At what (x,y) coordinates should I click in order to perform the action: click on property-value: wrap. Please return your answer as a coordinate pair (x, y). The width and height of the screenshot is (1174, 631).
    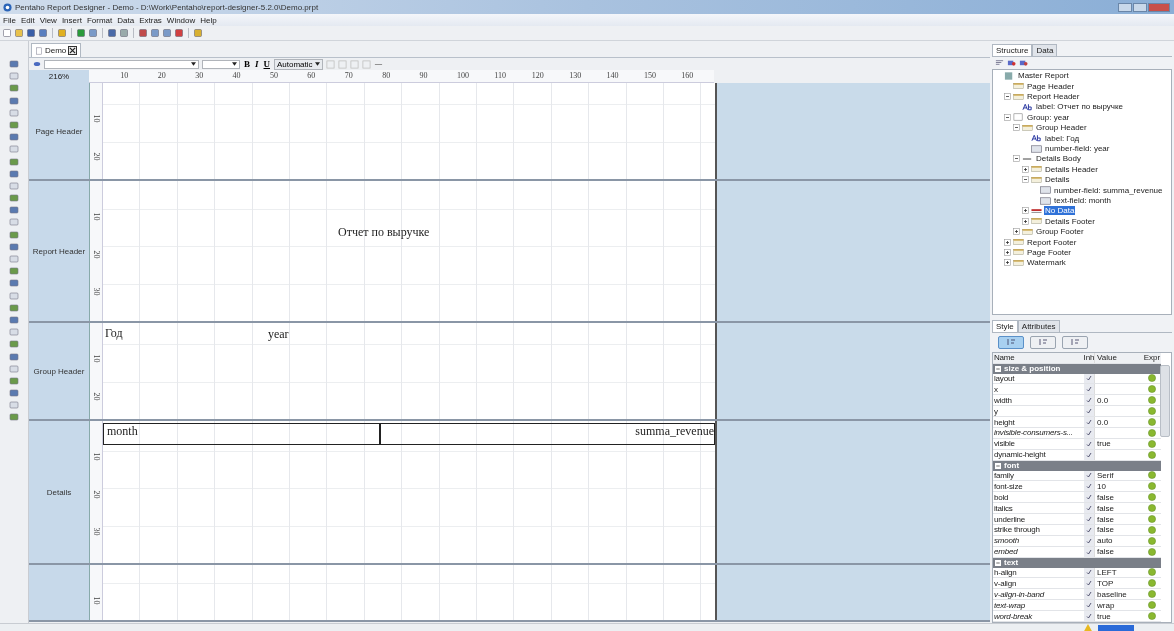
    Looking at the image, I should click on (1106, 605).